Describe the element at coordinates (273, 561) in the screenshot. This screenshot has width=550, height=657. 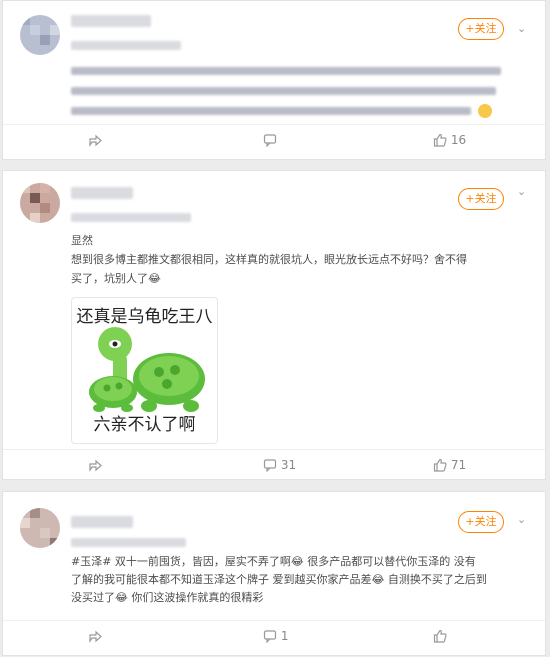
I see `post-text: #玉泽# 双十一前囤货，皆因，屋实不弄了啊😂 很多产品都可以替代你玉泽的 没有` at that location.